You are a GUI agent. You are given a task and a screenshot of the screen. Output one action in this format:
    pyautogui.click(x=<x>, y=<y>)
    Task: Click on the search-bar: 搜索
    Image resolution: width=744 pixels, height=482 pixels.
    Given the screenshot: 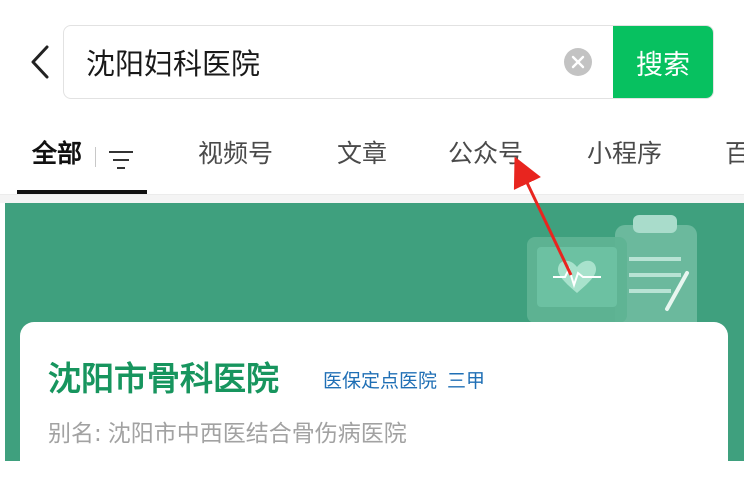 What is the action you would take?
    pyautogui.click(x=388, y=62)
    